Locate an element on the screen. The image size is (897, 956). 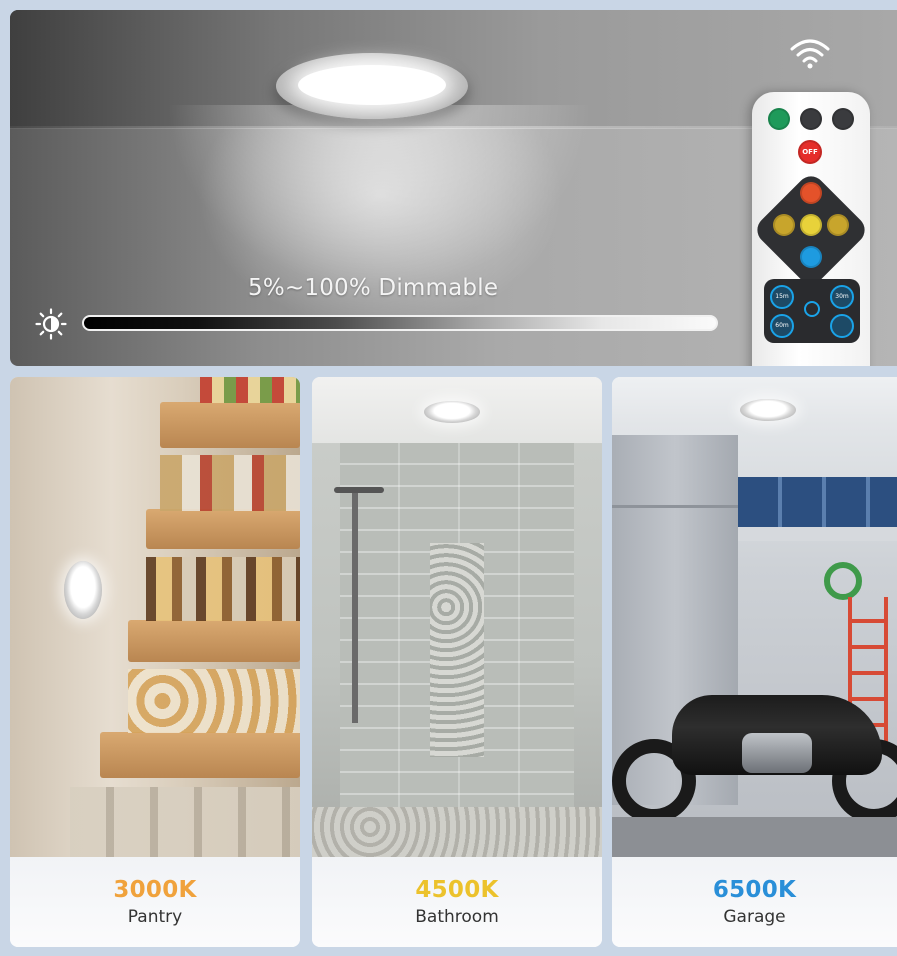
motorcycle is located at coordinates (754, 752).